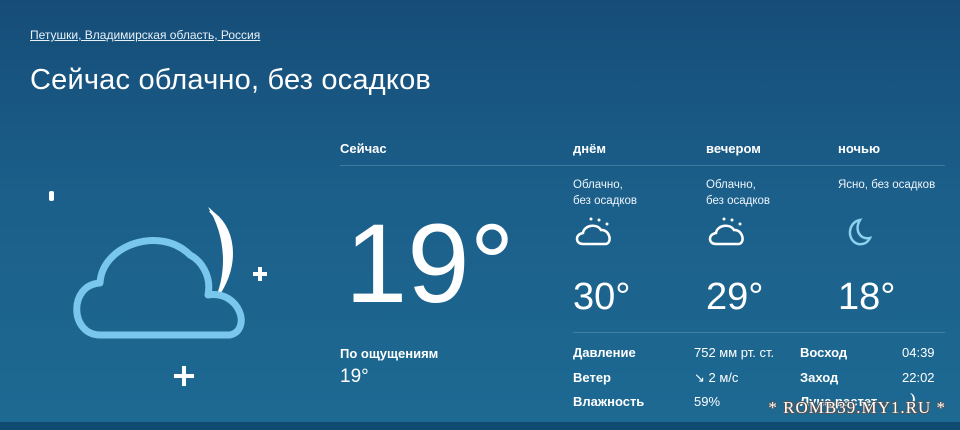 This screenshot has height=430, width=960. I want to click on moon-icon, so click(860, 232).